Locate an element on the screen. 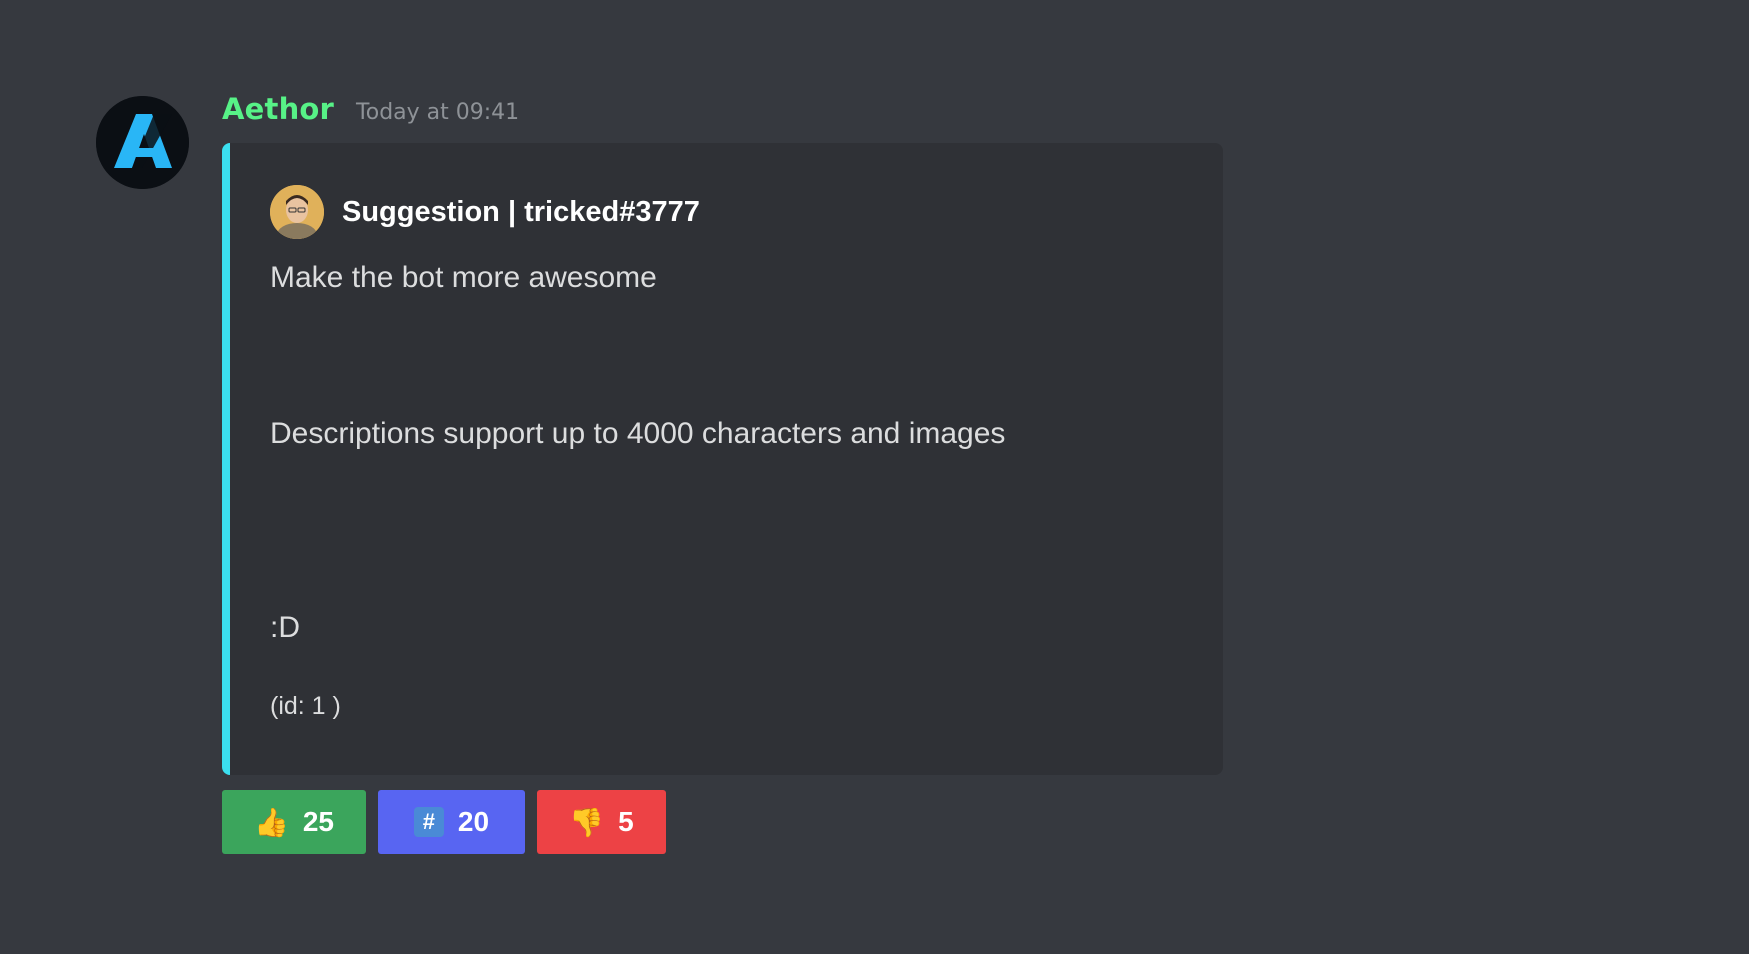 The height and width of the screenshot is (954, 1749). downvote-button: 👎 5 is located at coordinates (601, 822).